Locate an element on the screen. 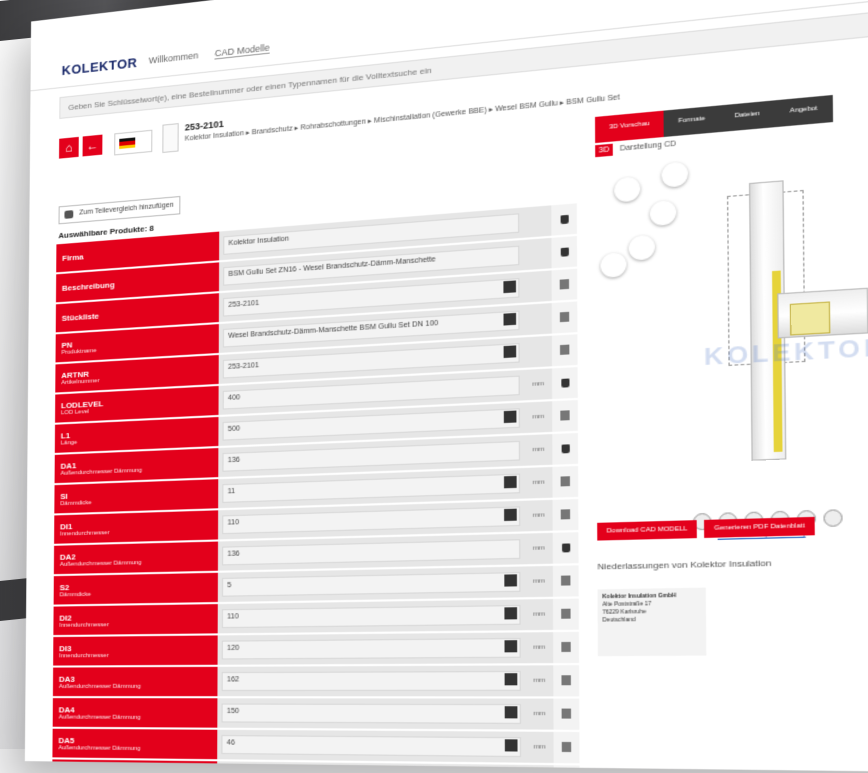  home-button: ⌂ is located at coordinates (69, 147).